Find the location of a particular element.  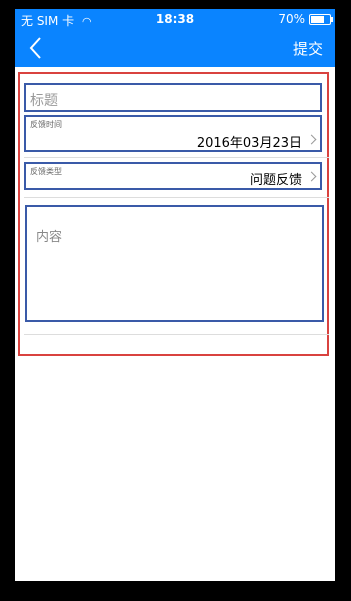

type-value: 问题反馈 is located at coordinates (275, 180).